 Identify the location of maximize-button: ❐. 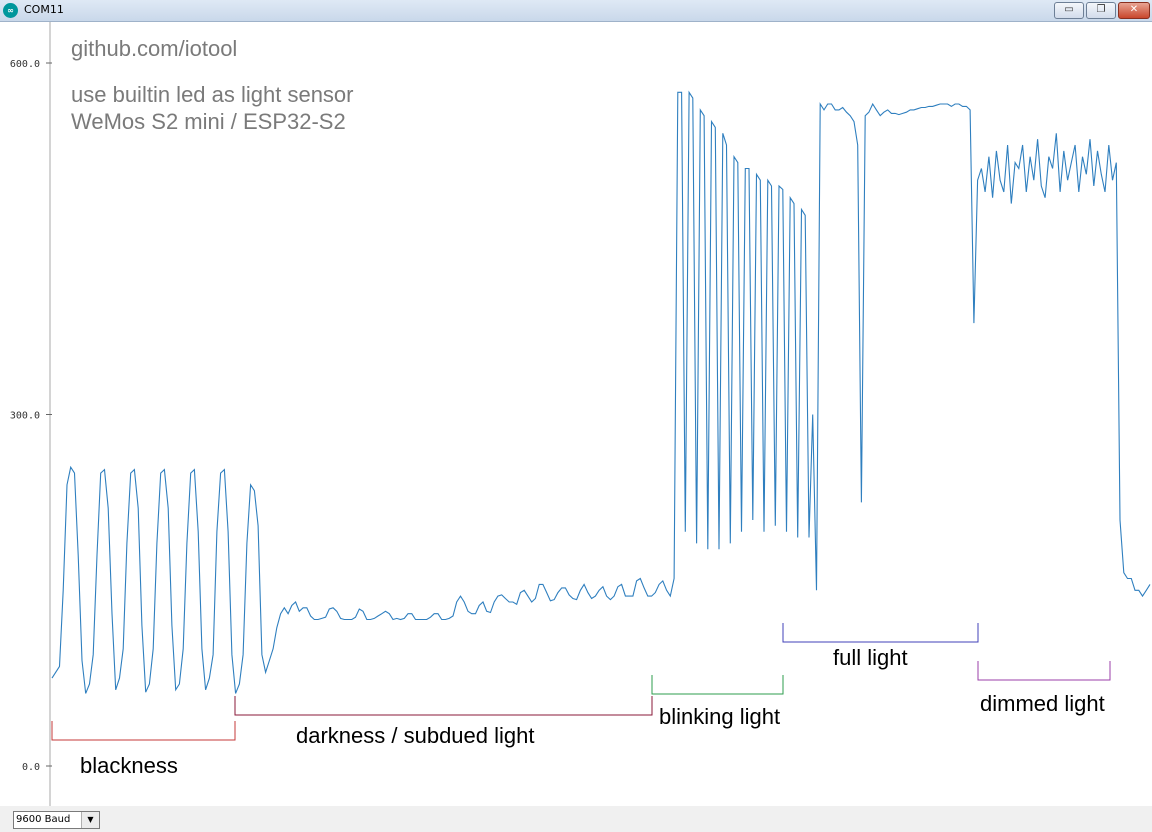
(1101, 10).